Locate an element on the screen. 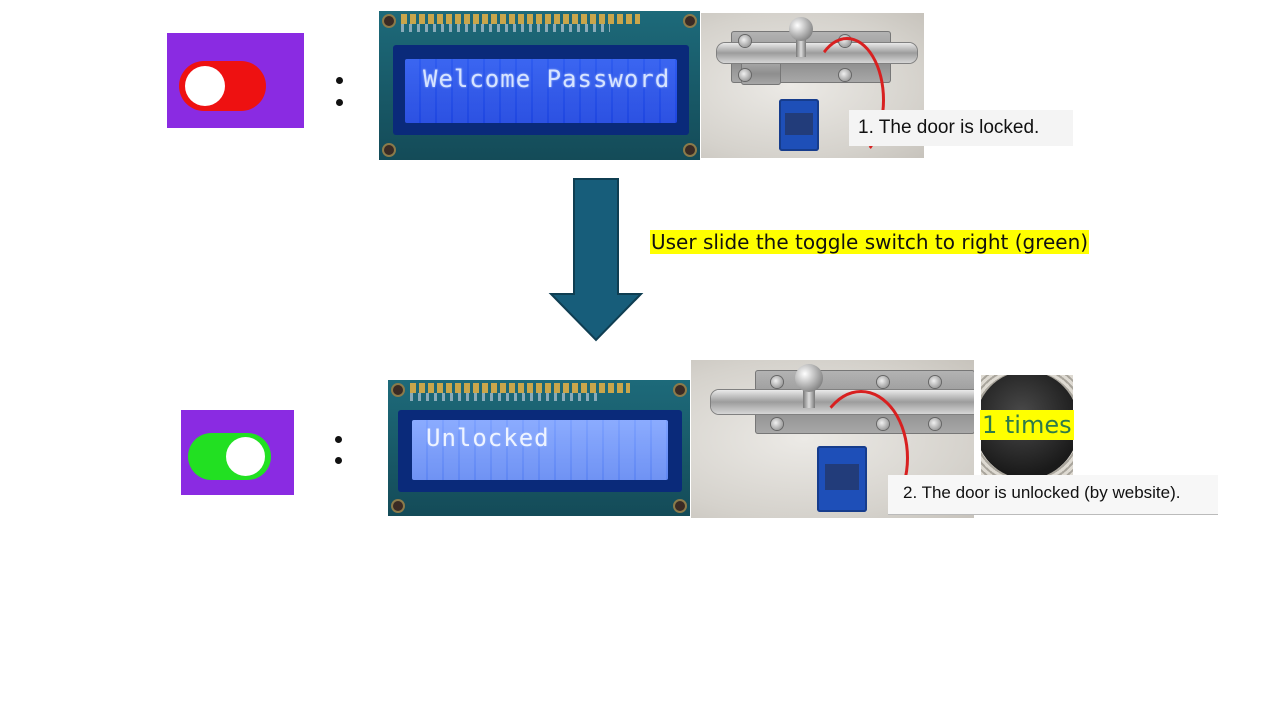 This screenshot has width=1280, height=720. toggle-tile-on is located at coordinates (237, 452).